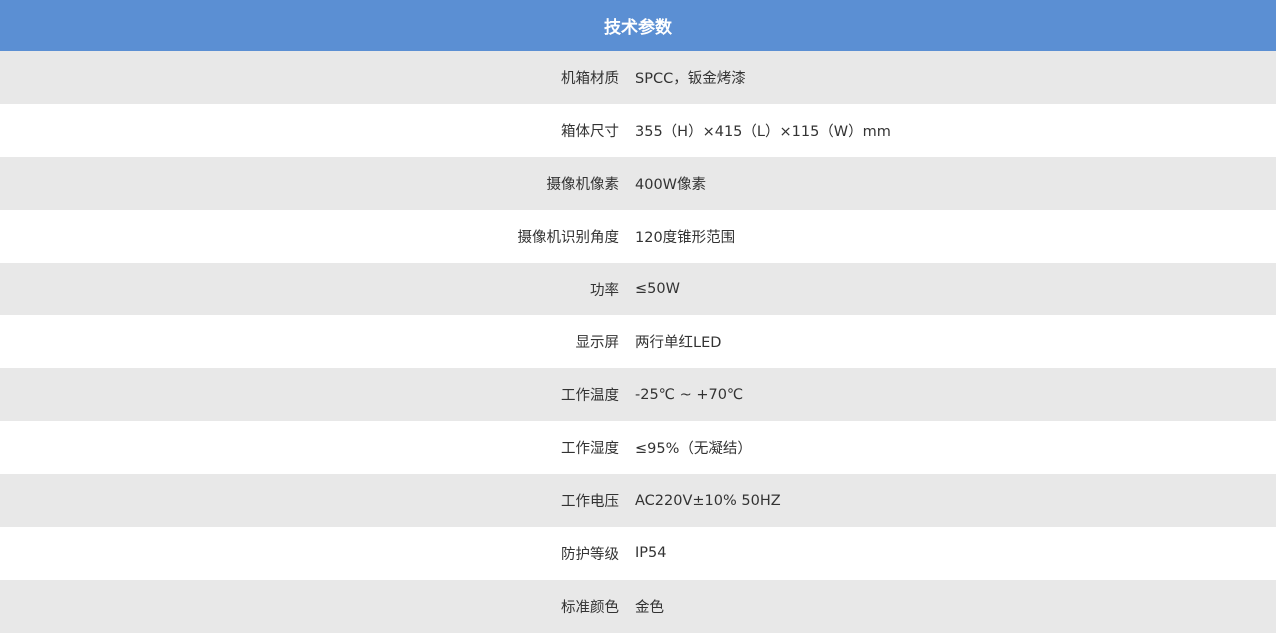  I want to click on spec-table-header: 技术参数, so click(638, 25).